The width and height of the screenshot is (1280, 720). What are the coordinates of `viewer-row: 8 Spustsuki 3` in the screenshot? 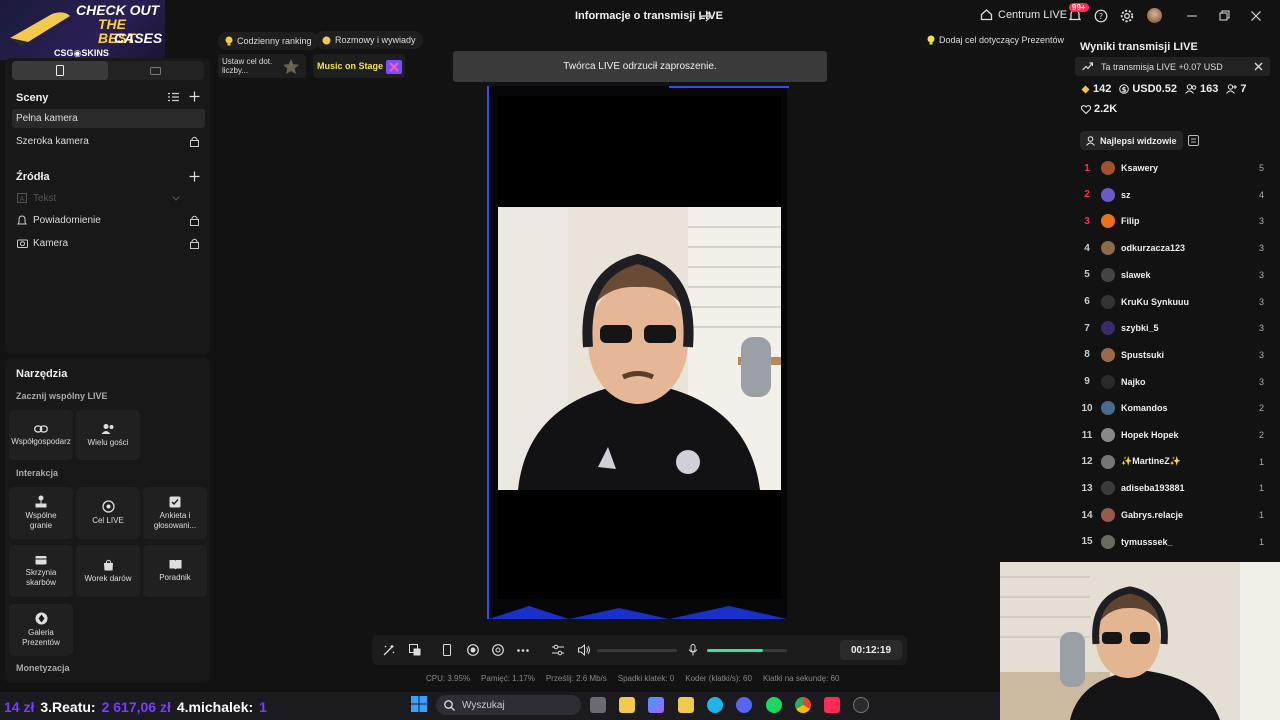 It's located at (1172, 355).